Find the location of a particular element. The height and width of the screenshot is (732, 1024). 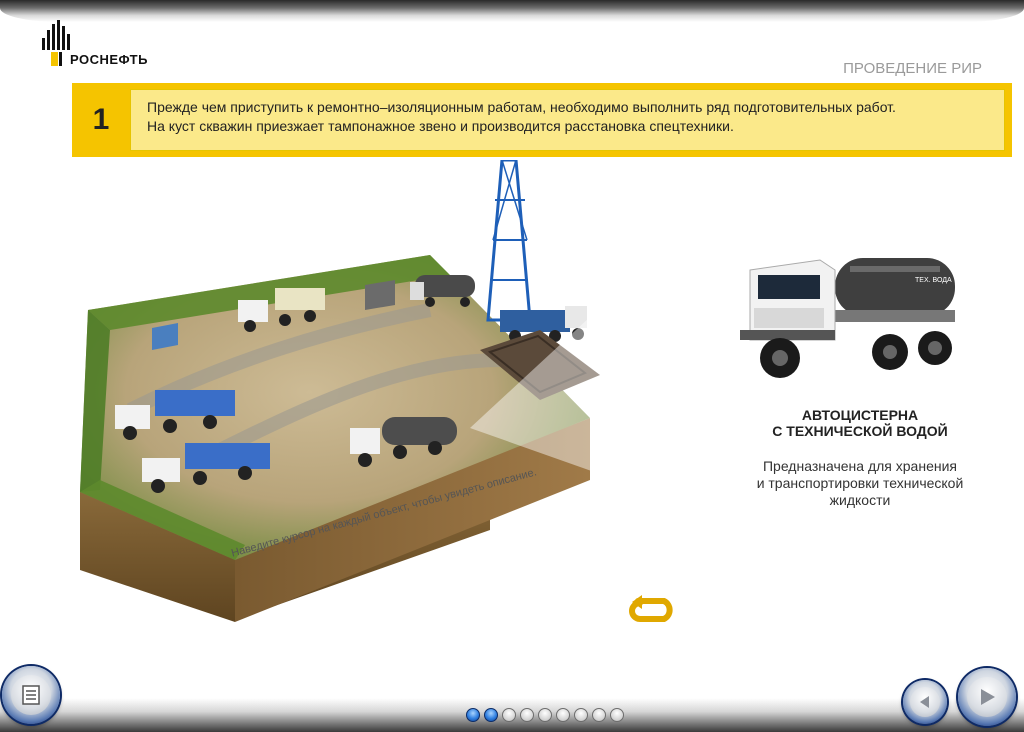

document-icon is located at coordinates (31, 695).